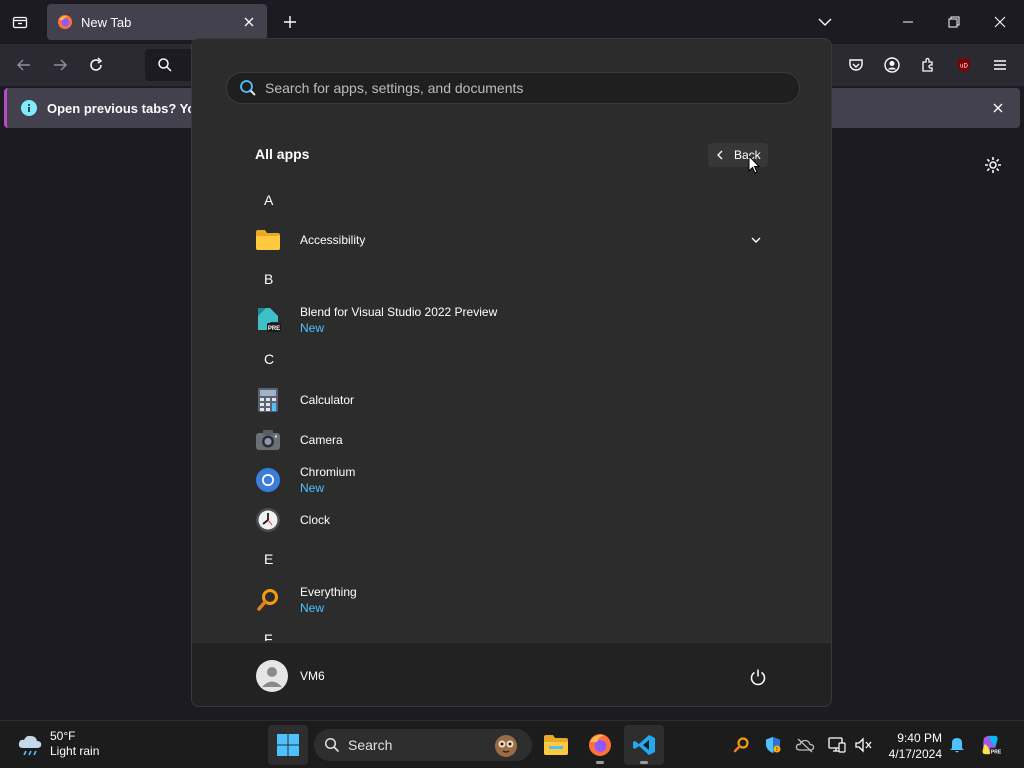 This screenshot has width=1024, height=768. Describe the element at coordinates (913, 746) in the screenshot. I see `taskbar-clock: 9:40 PM 4/17/2024` at that location.